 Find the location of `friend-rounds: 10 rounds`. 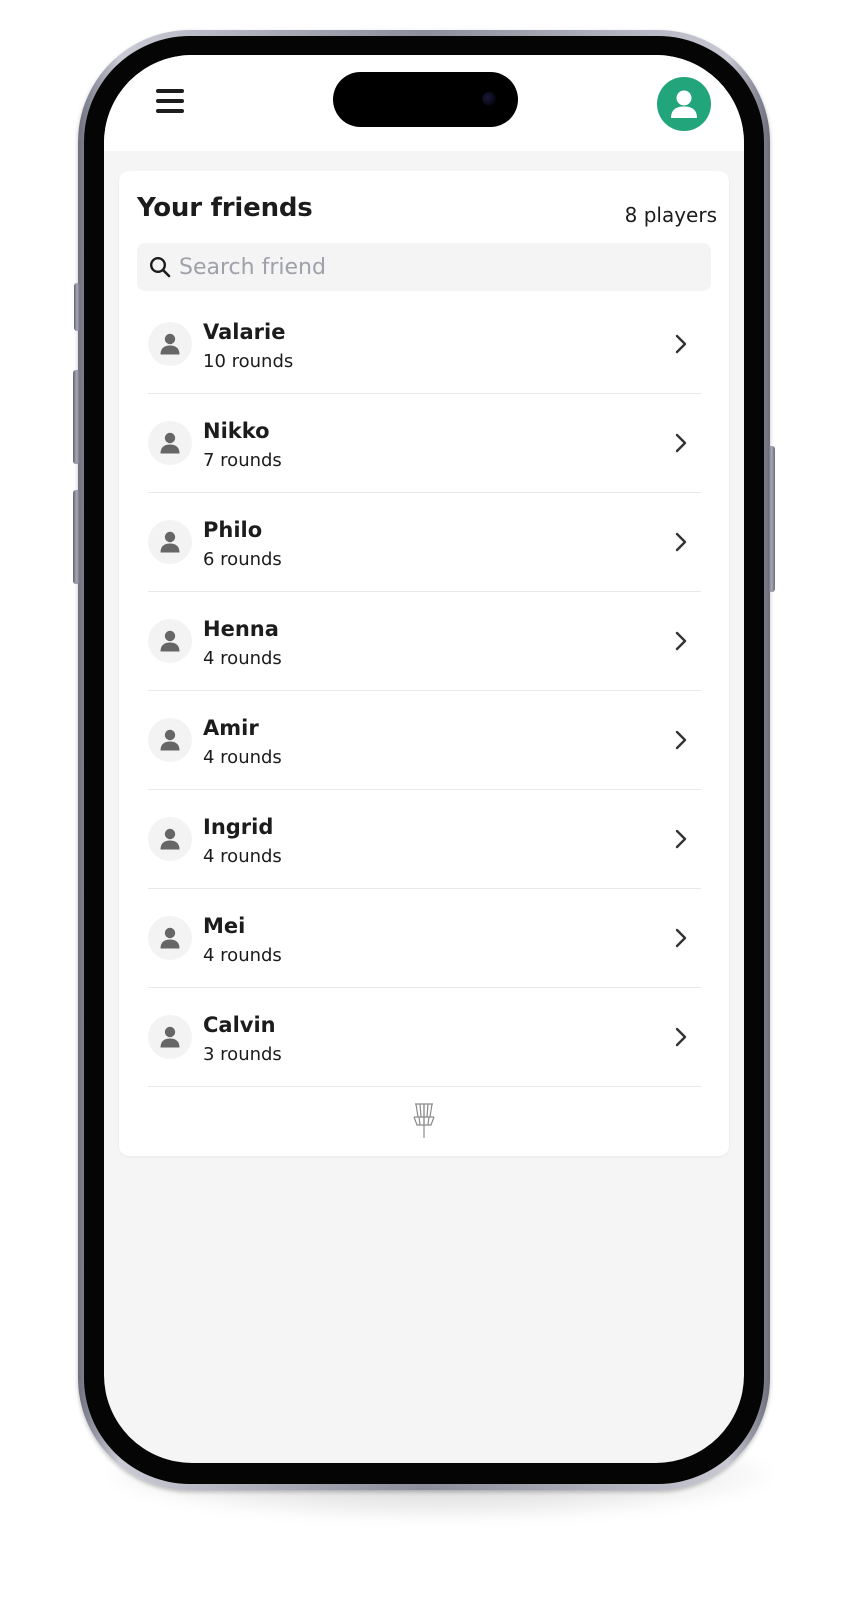

friend-rounds: 10 rounds is located at coordinates (248, 361).